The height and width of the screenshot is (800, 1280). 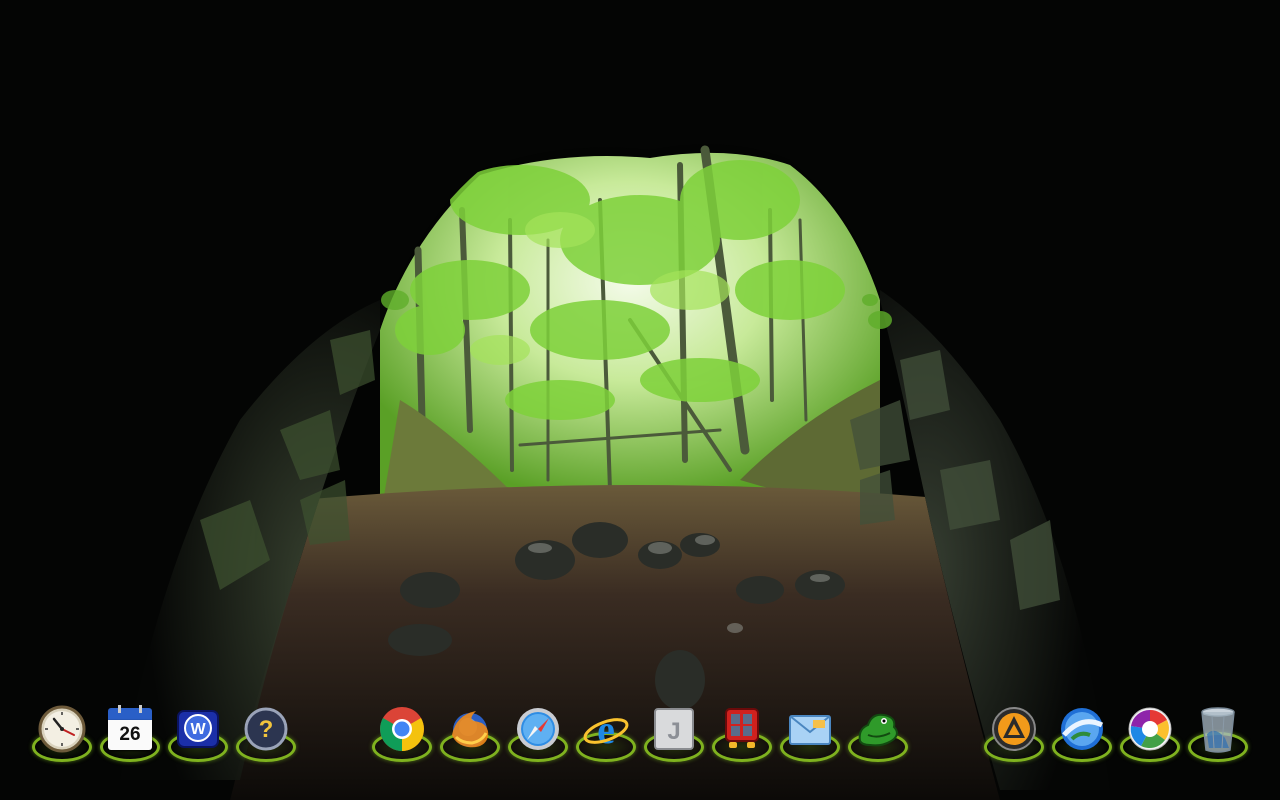 I want to click on dock-item-tv-app, so click(x=742, y=737).